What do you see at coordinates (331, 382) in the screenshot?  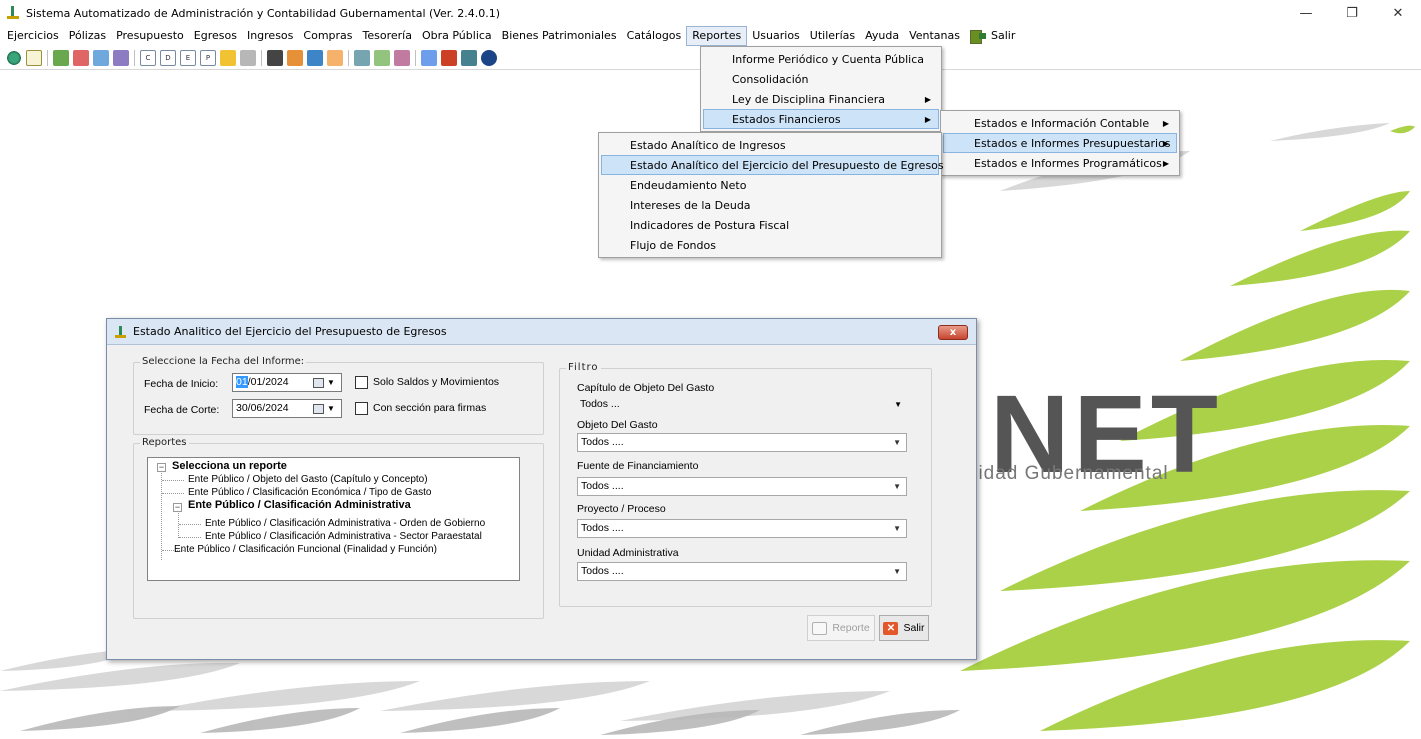 I see `chevron-down-icon: ▼` at bounding box center [331, 382].